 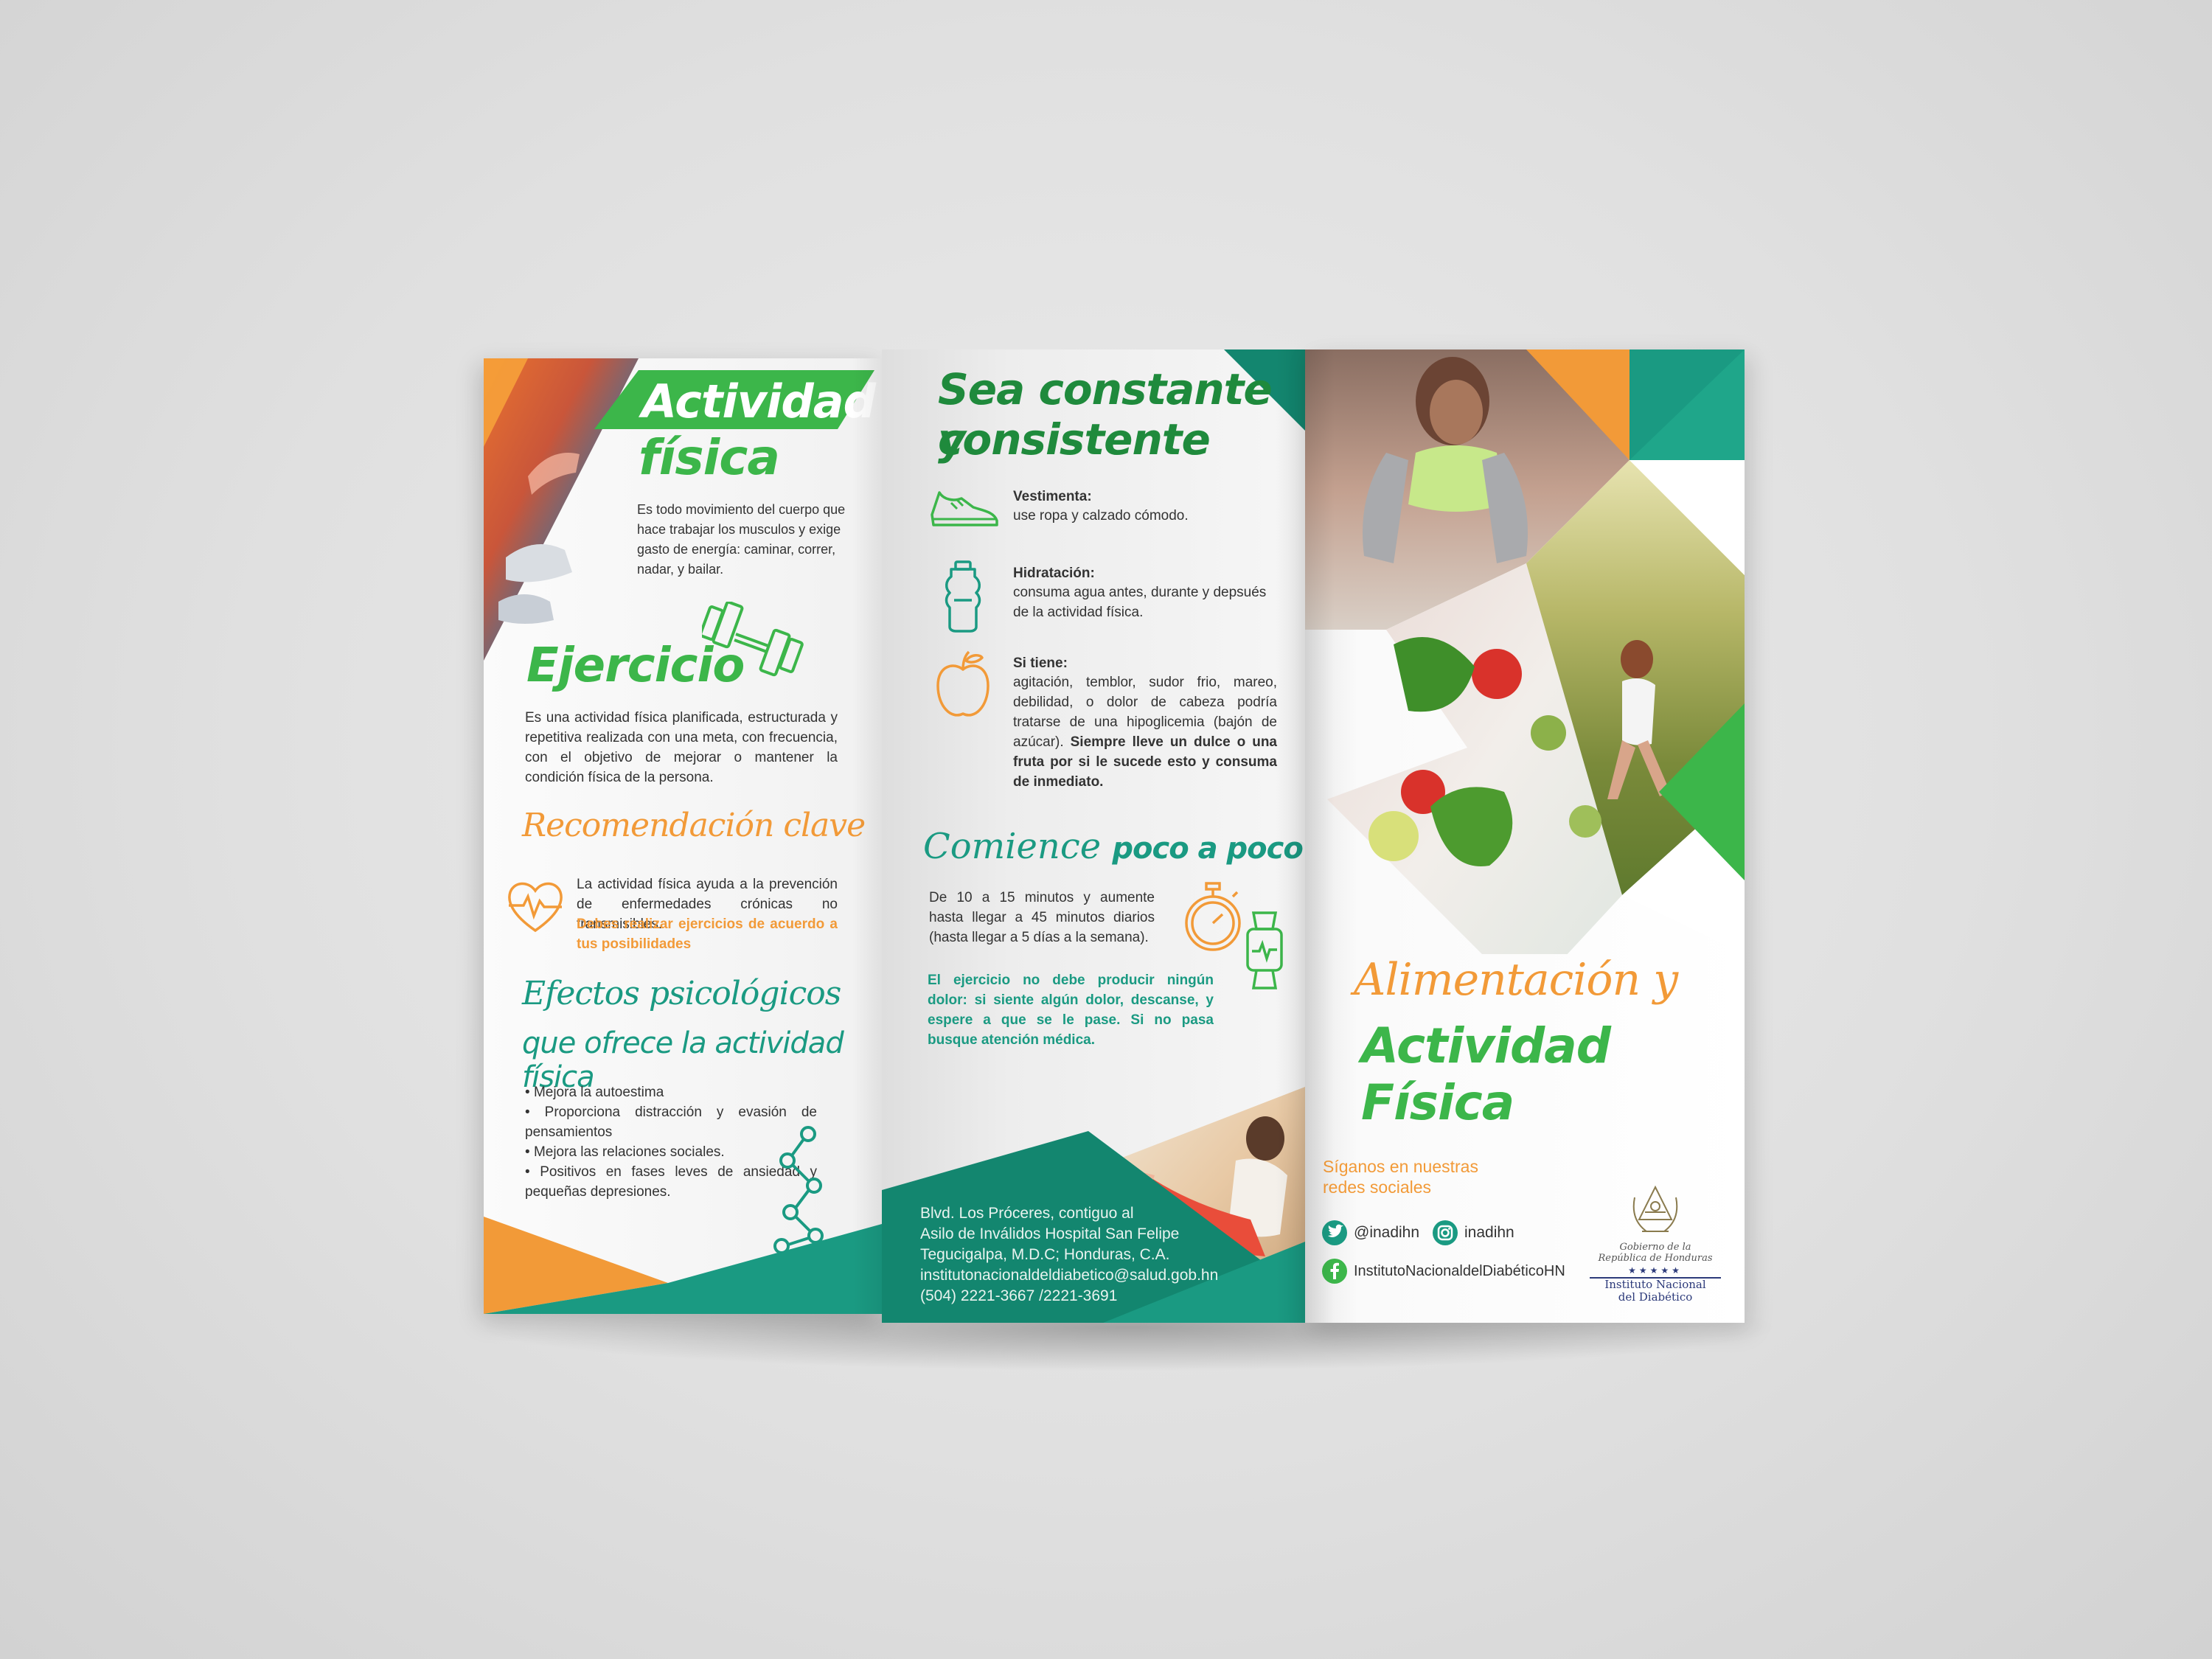 I want to click on tip-text-clothing: use ropa y calzado cómodo., so click(x=1101, y=516).